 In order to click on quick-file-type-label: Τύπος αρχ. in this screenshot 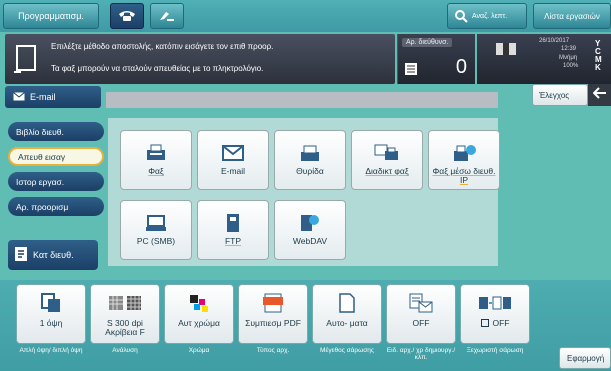, I will do `click(273, 350)`.